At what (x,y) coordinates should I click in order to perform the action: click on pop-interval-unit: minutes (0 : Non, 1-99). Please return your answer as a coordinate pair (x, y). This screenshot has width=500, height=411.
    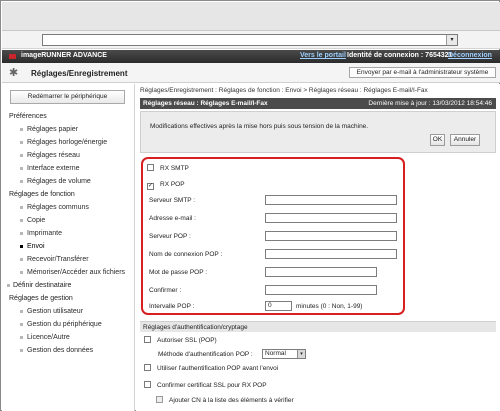
    Looking at the image, I should click on (329, 306).